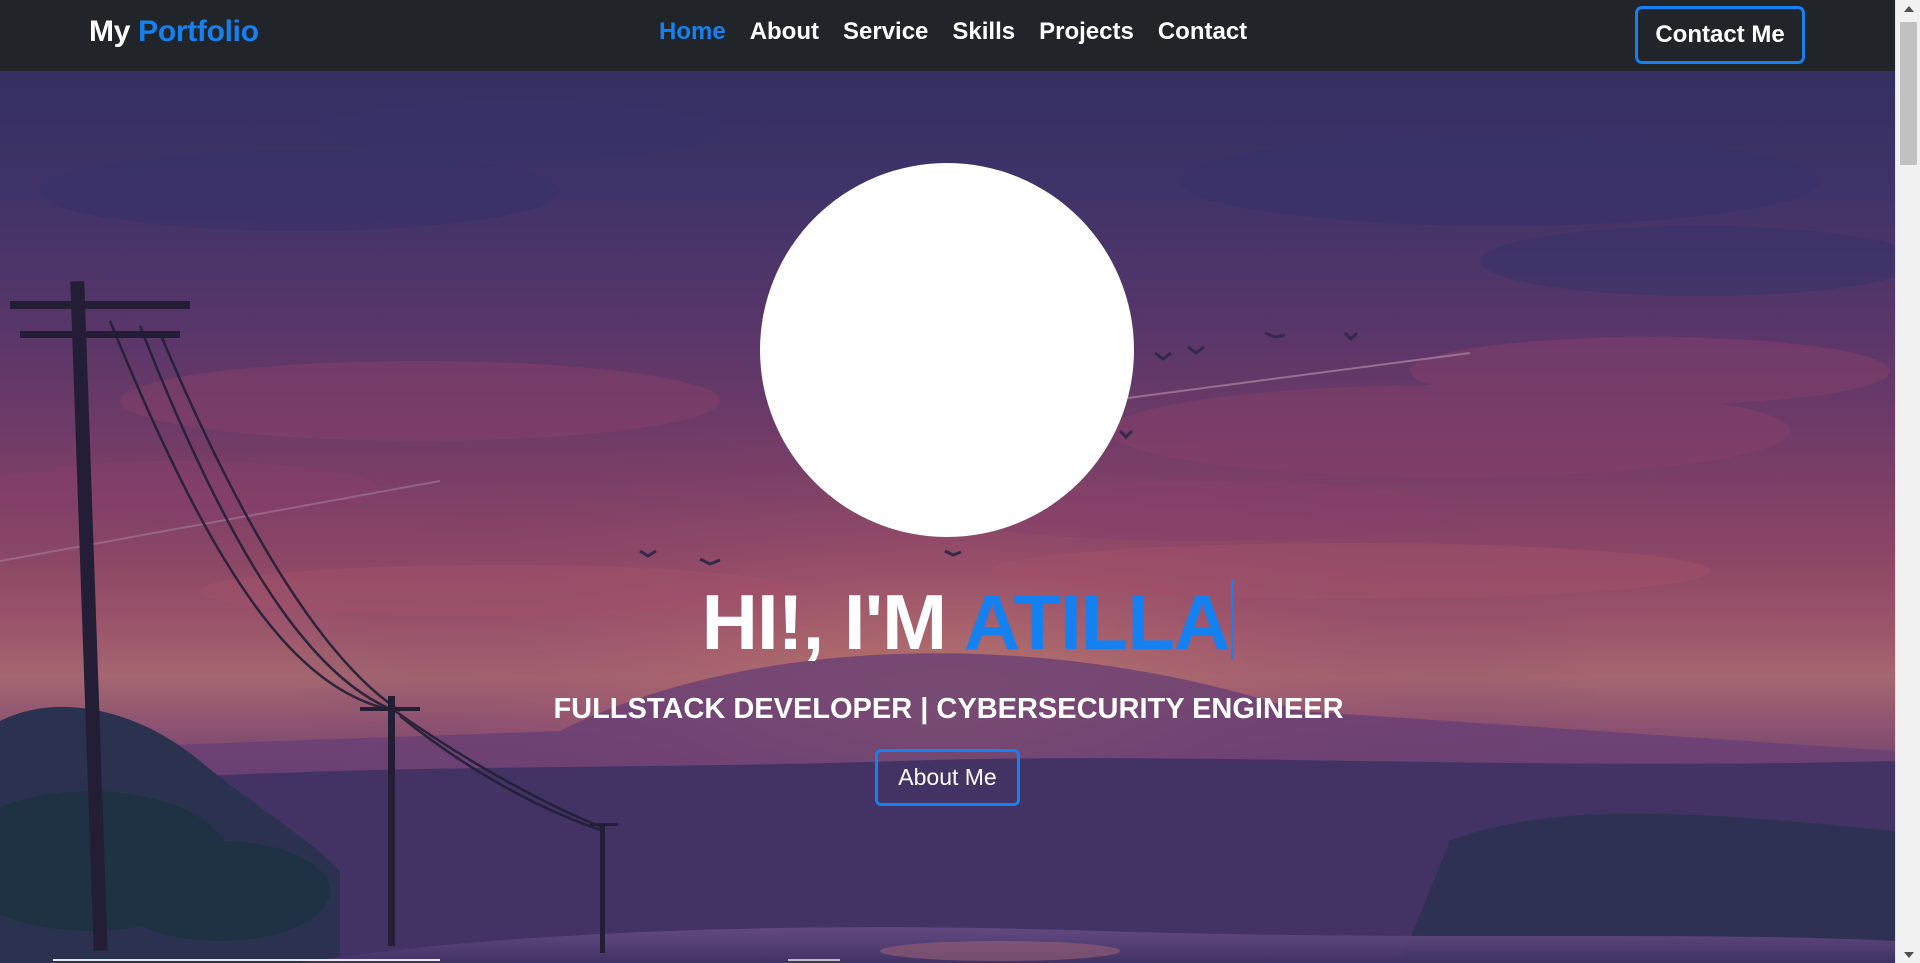 This screenshot has width=1920, height=963. Describe the element at coordinates (1720, 35) in the screenshot. I see `contact-me-button: Contact Me` at that location.